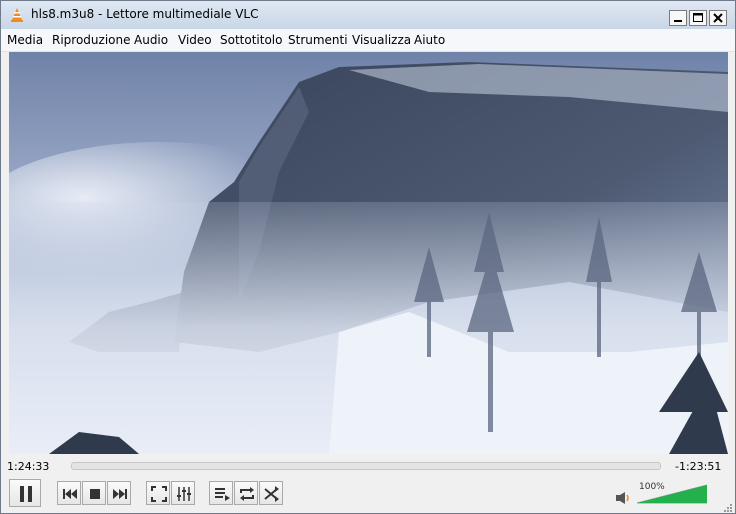  I want to click on fullscreen-button, so click(158, 493).